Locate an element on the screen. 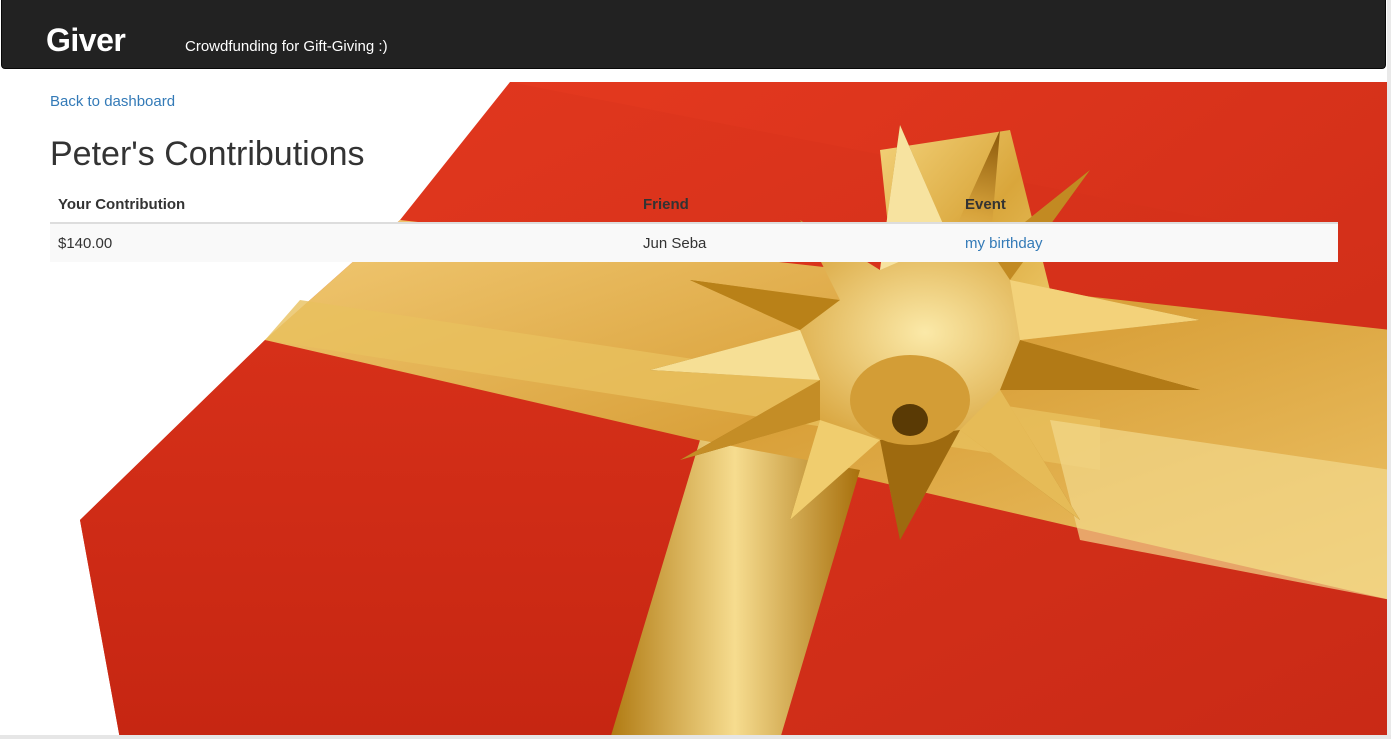 The width and height of the screenshot is (1391, 739). top-navbar: Giver Crowdfunding for Gift-Giving :) is located at coordinates (693, 34).